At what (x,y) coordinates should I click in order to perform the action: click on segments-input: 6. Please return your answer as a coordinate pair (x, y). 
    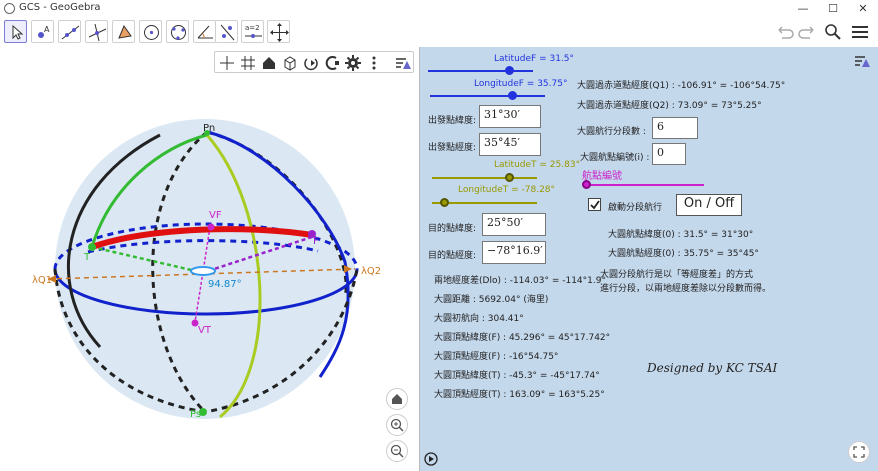
    Looking at the image, I should click on (675, 128).